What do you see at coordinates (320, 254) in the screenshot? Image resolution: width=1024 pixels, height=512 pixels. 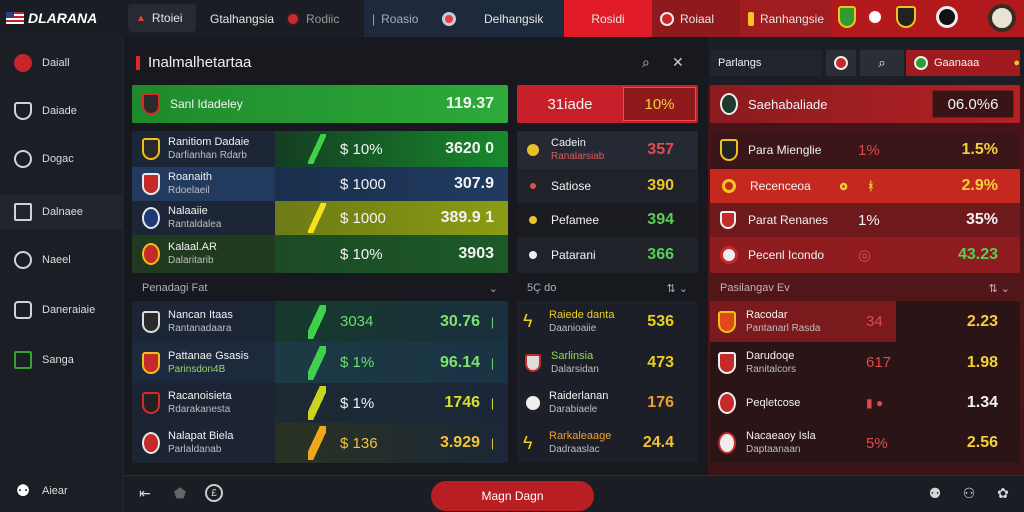 I see `match-row: Kalaal.AR Dalaritarib $ 10% 3903` at bounding box center [320, 254].